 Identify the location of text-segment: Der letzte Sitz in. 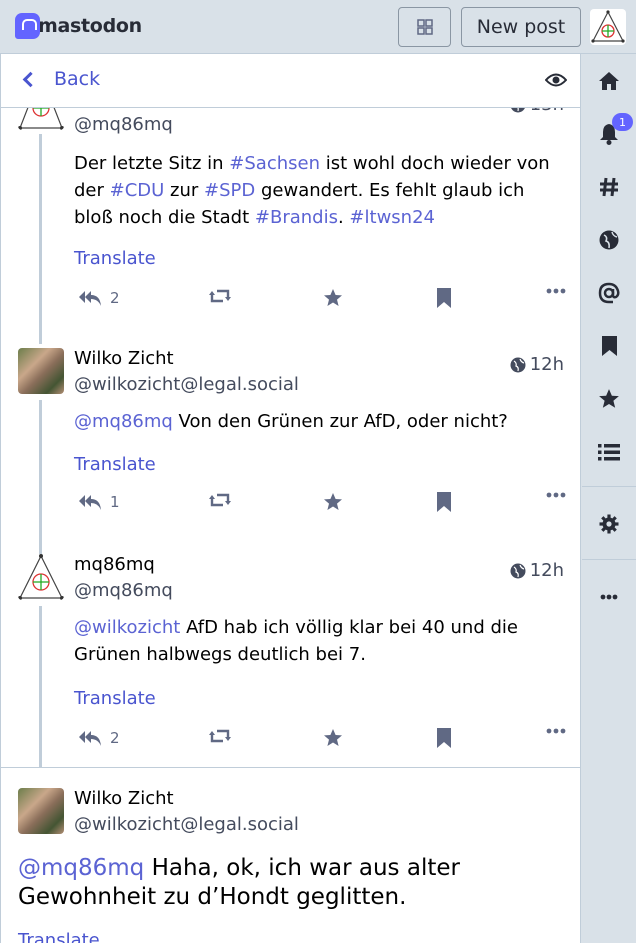
(152, 163).